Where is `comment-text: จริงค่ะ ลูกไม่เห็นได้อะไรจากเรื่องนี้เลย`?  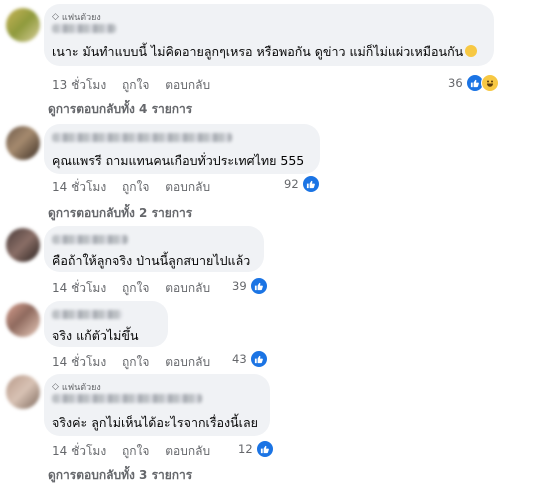 comment-text: จริงค่ะ ลูกไม่เห็นได้อะไรจากเรื่องนี้เลย is located at coordinates (155, 422).